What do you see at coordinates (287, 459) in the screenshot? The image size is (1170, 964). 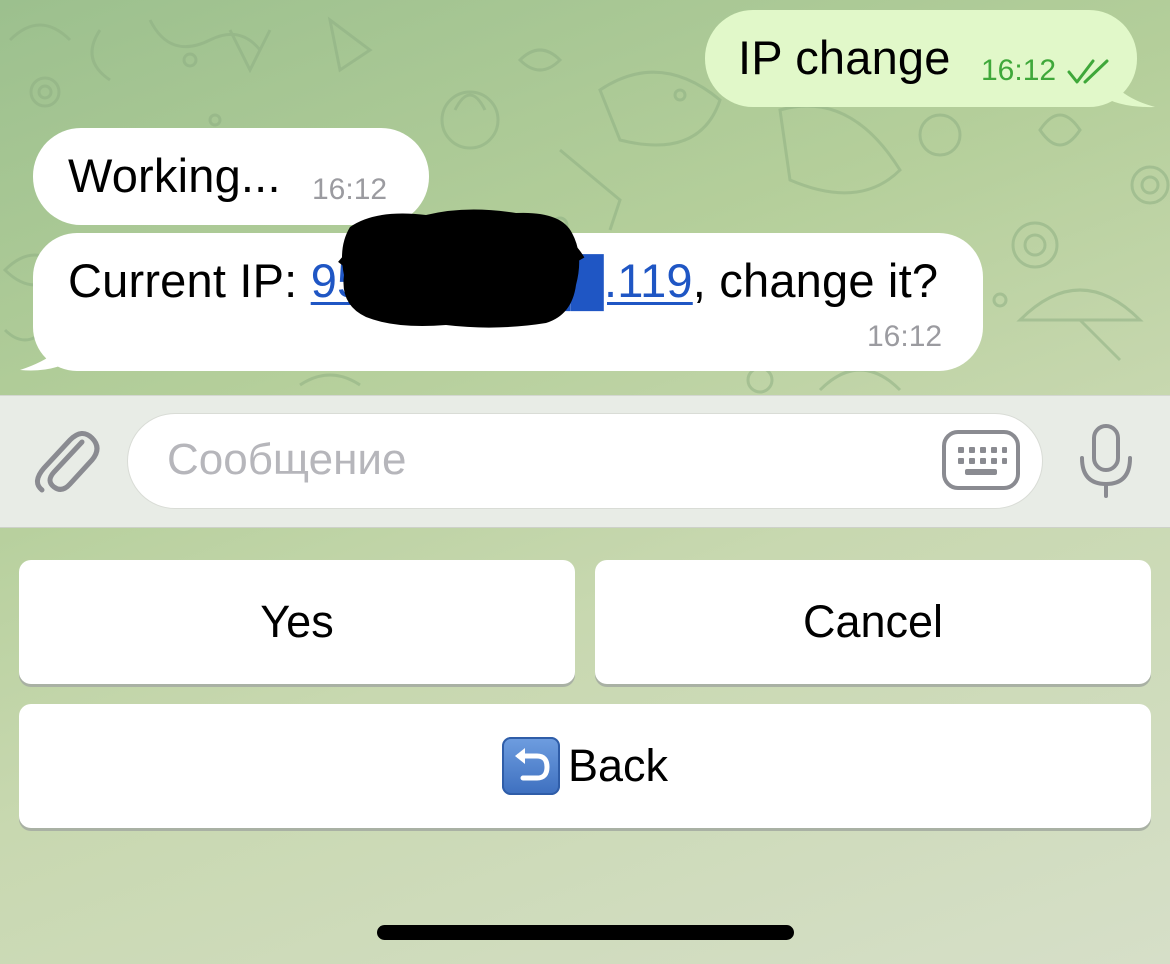 I see `message-input-placeholder: Сообщение` at bounding box center [287, 459].